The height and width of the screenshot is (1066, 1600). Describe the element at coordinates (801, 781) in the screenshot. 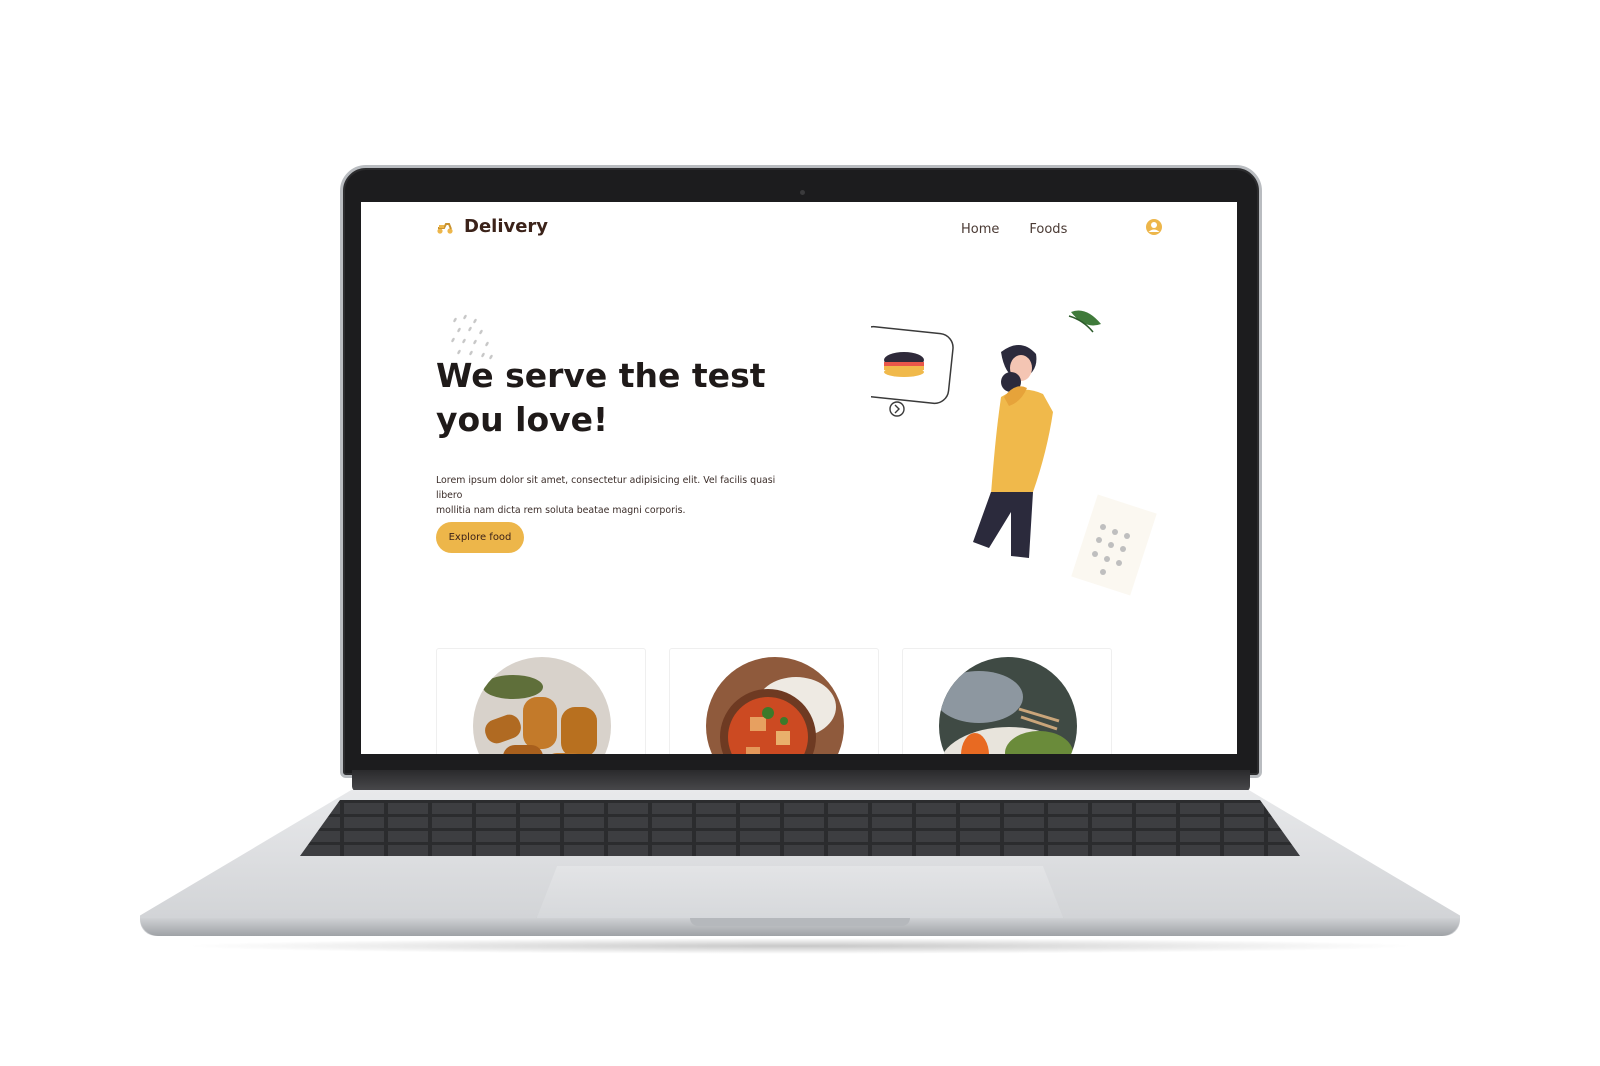

I see `laptop-hinge` at that location.